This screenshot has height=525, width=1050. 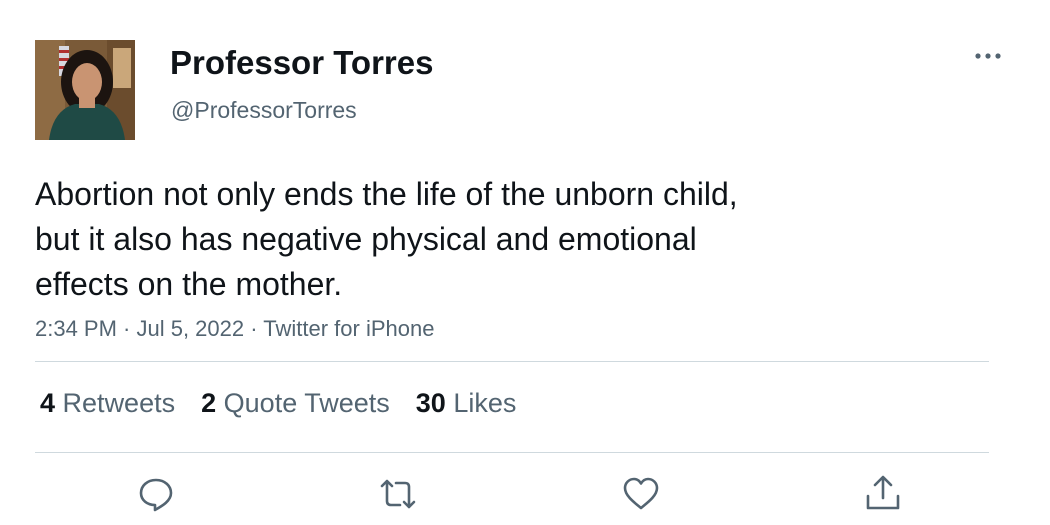 I want to click on more-options-button, so click(x=988, y=55).